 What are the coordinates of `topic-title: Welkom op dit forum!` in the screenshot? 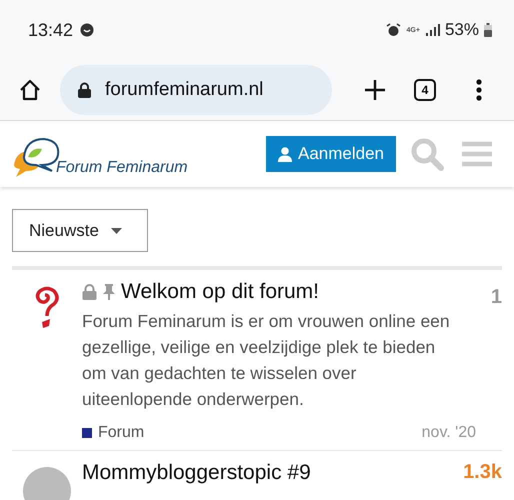 It's located at (220, 292).